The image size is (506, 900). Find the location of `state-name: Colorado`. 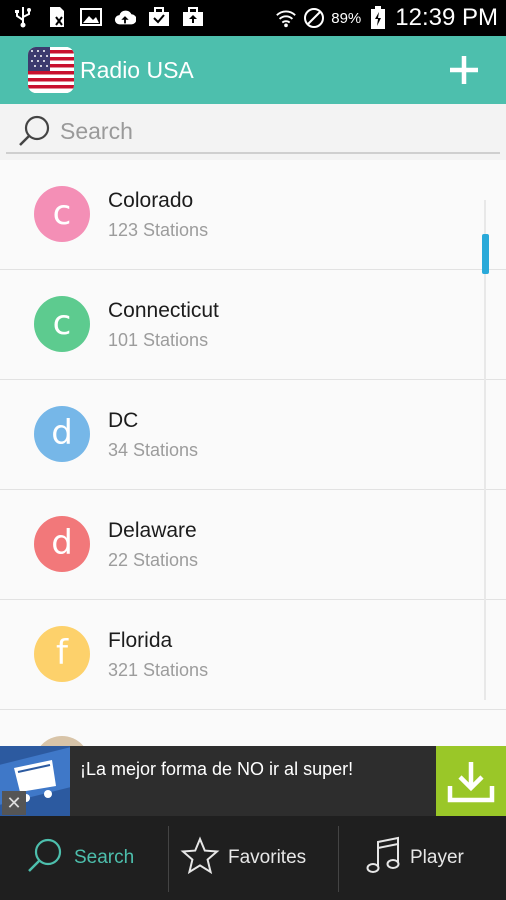

state-name: Colorado is located at coordinates (151, 200).